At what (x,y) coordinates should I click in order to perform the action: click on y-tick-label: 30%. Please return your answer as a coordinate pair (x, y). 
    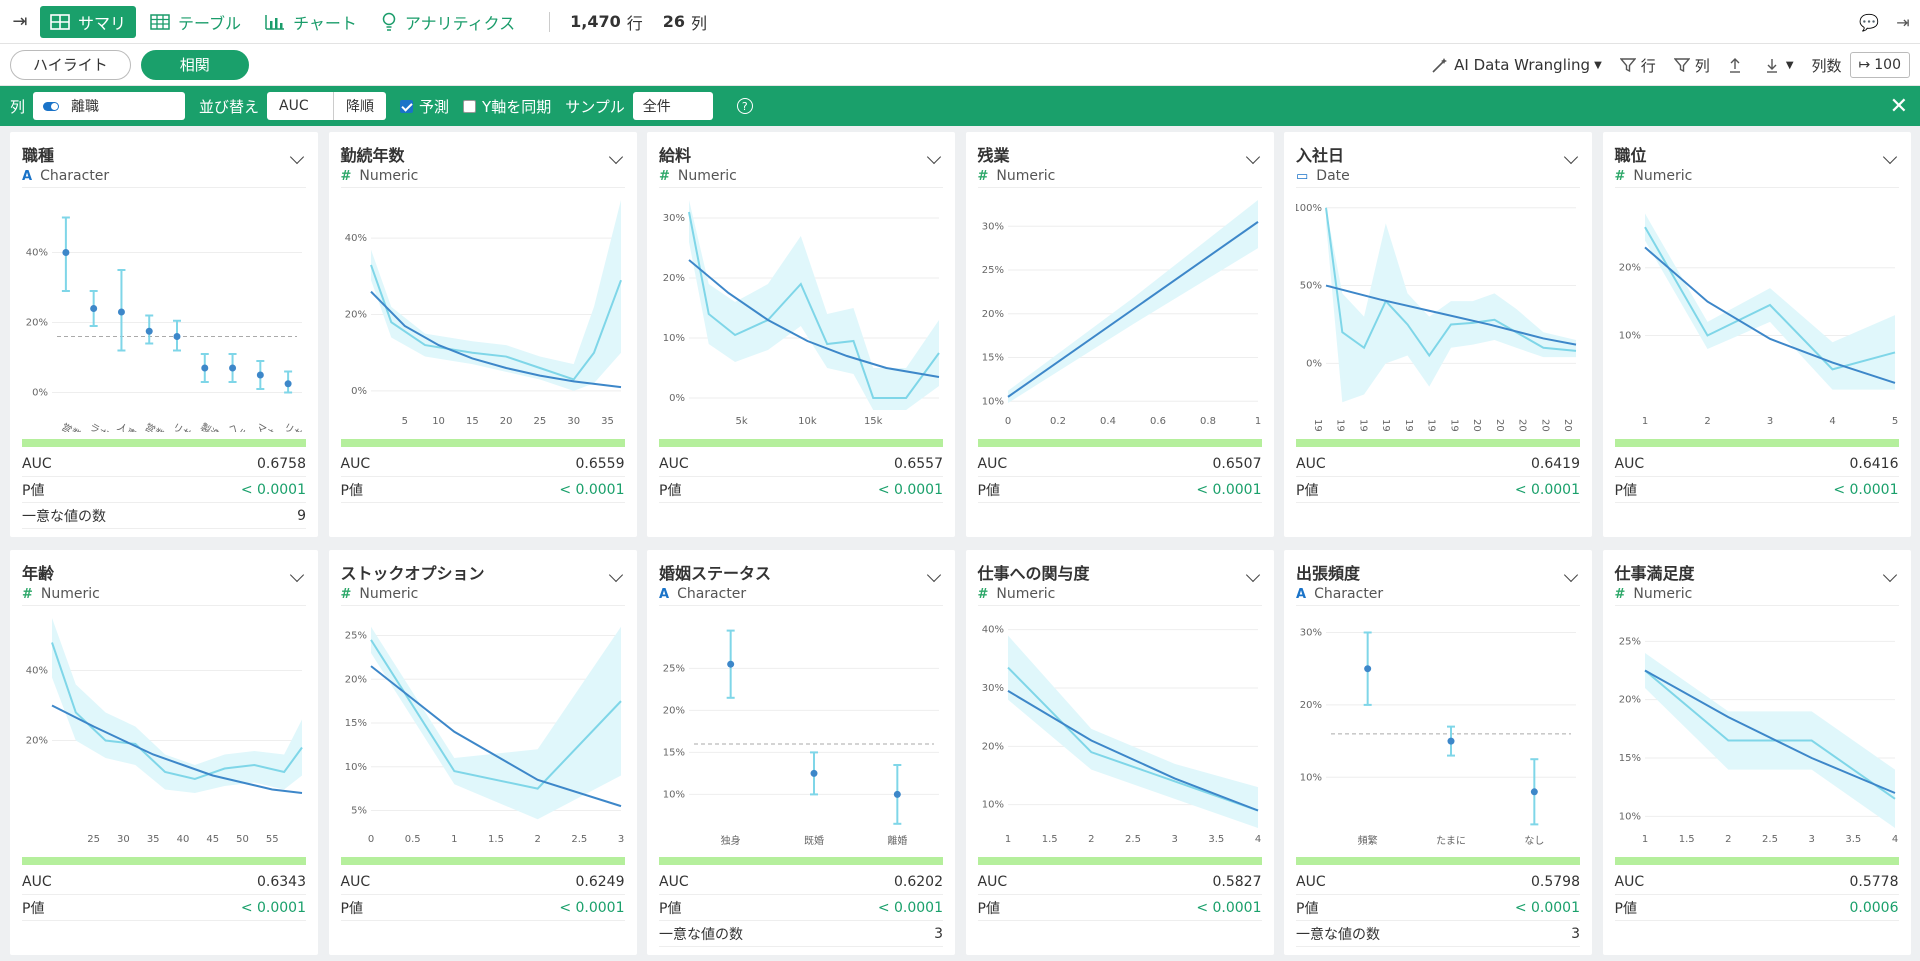
    Looking at the image, I should click on (992, 226).